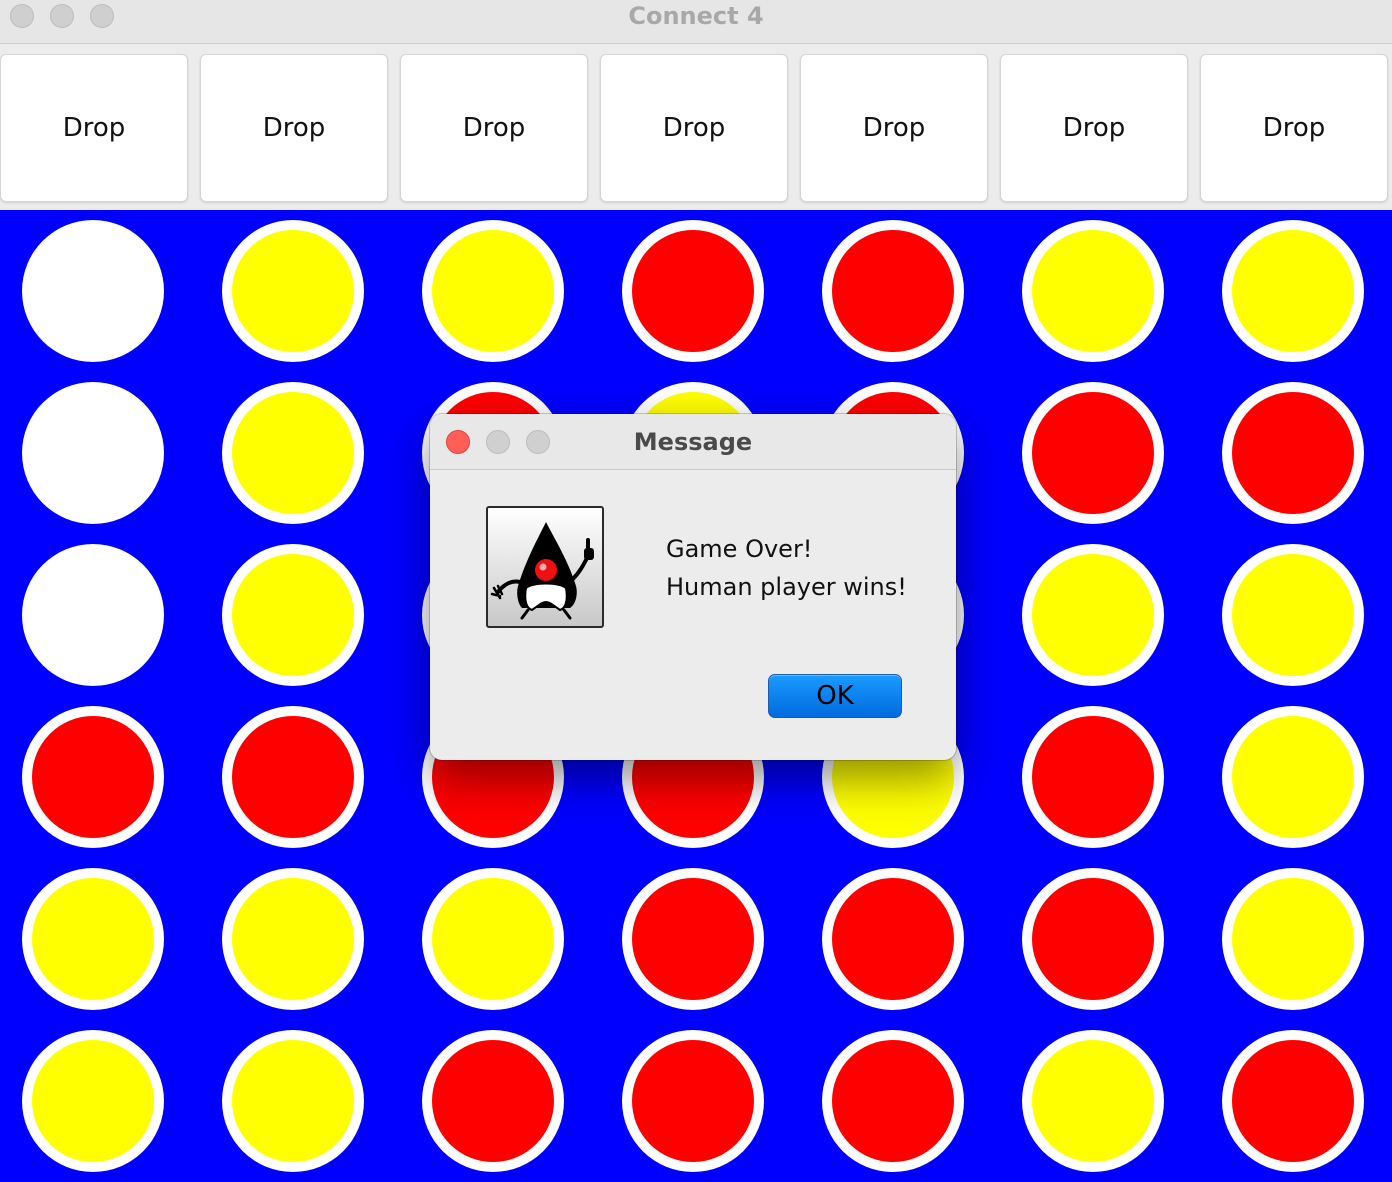  Describe the element at coordinates (786, 587) in the screenshot. I see `message-line-2: Human player wins!` at that location.